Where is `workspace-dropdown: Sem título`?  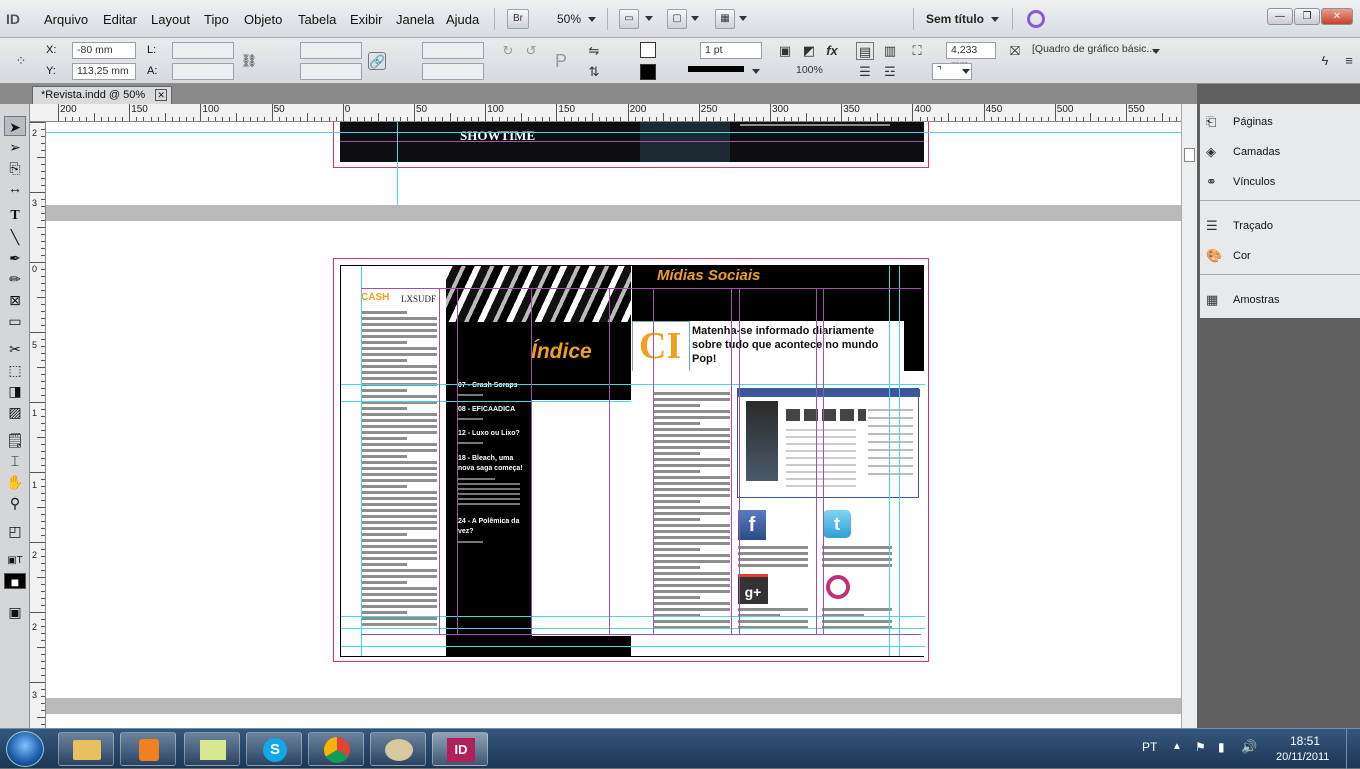
workspace-dropdown: Sem título is located at coordinates (962, 19).